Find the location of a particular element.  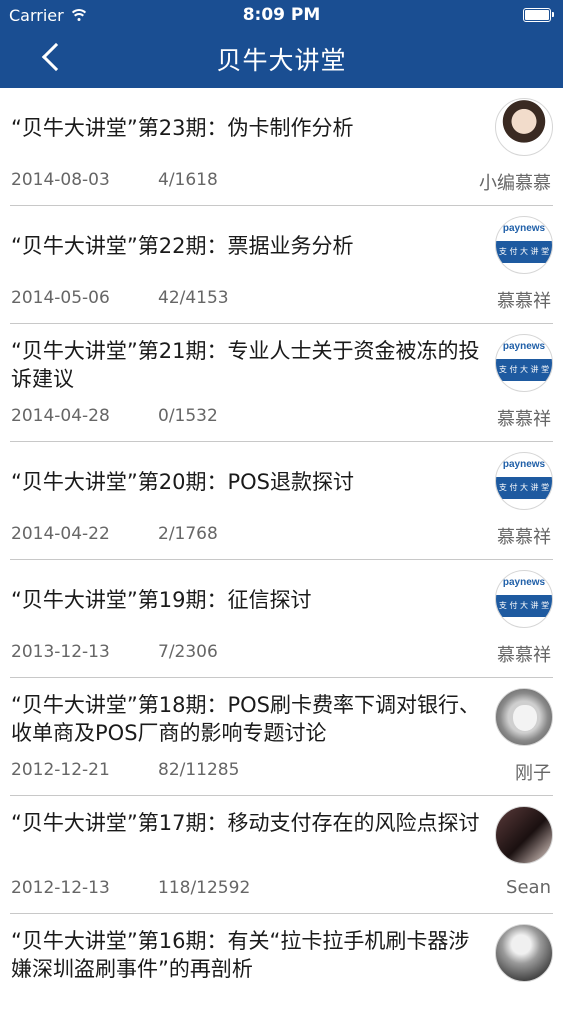

apple-avatar is located at coordinates (524, 717).